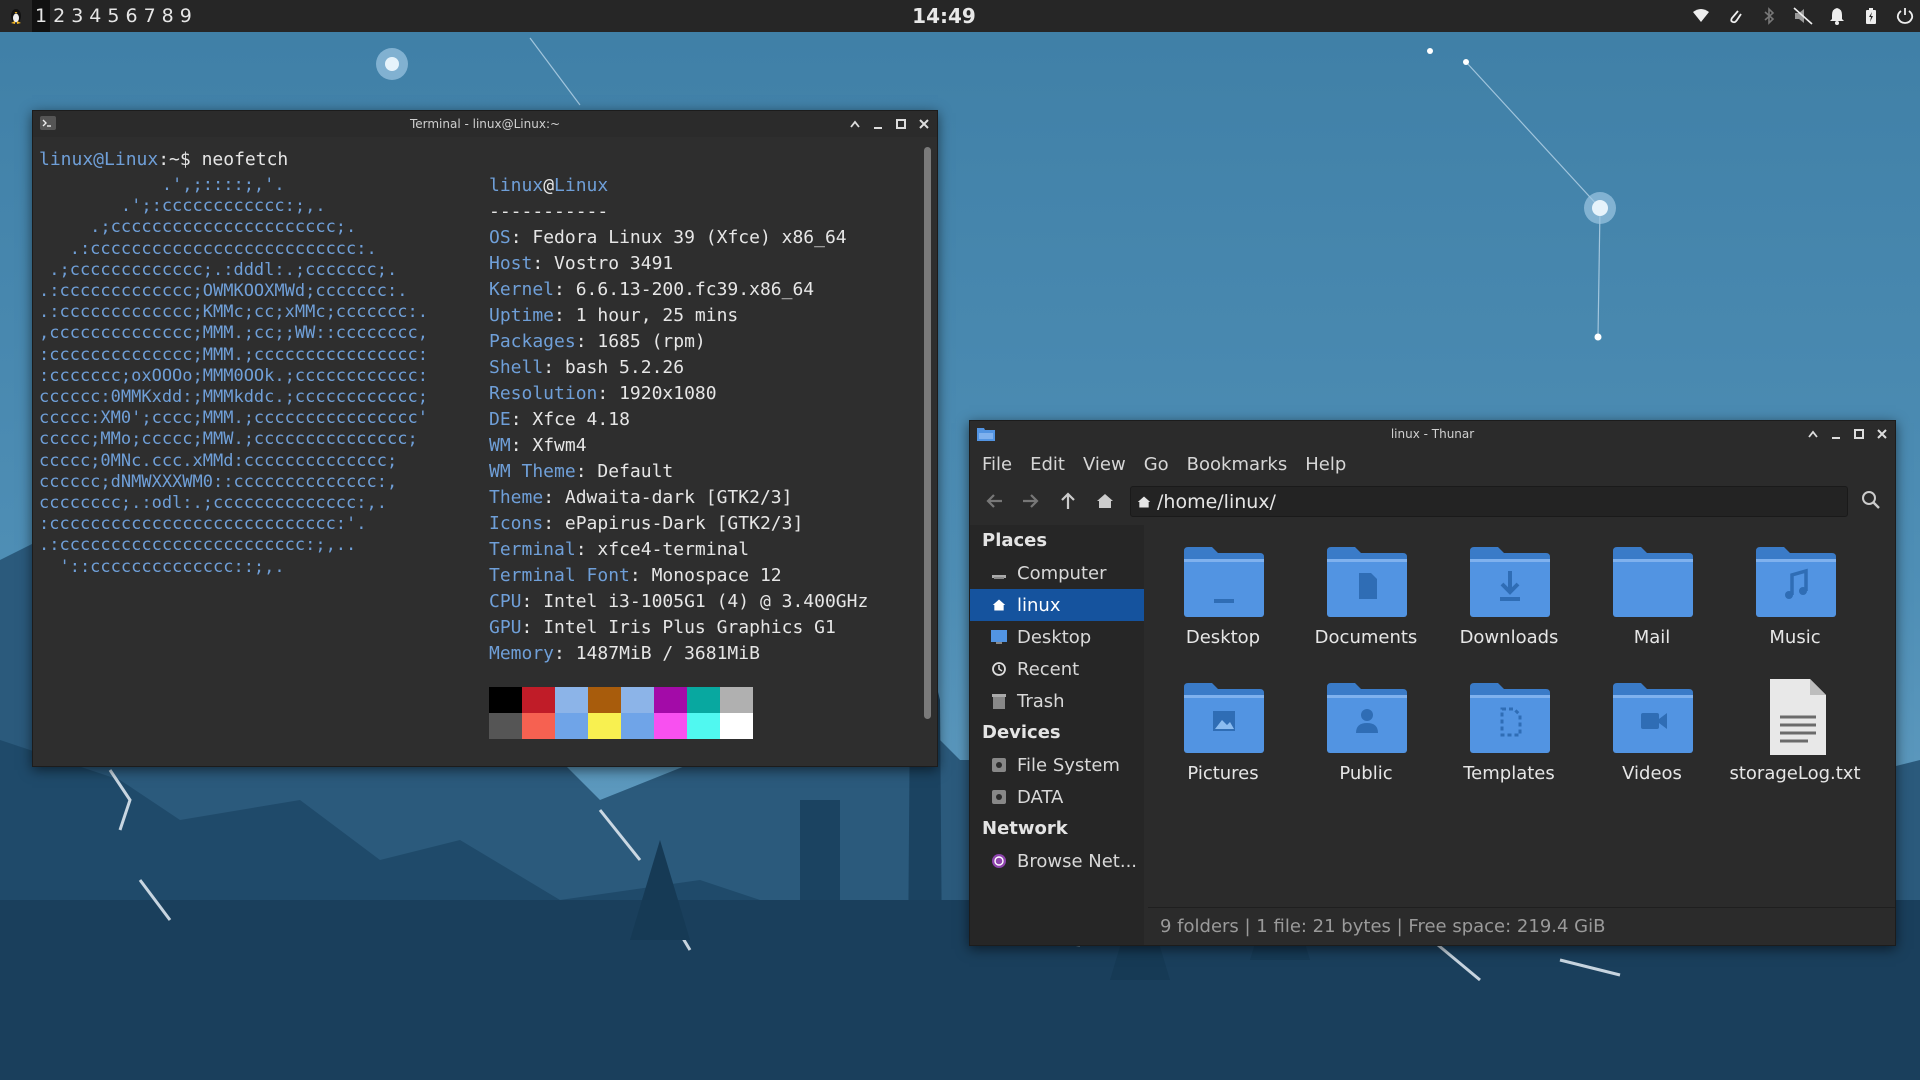 Image resolution: width=1920 pixels, height=1080 pixels. Describe the element at coordinates (1905, 16) in the screenshot. I see `power-icon` at that location.